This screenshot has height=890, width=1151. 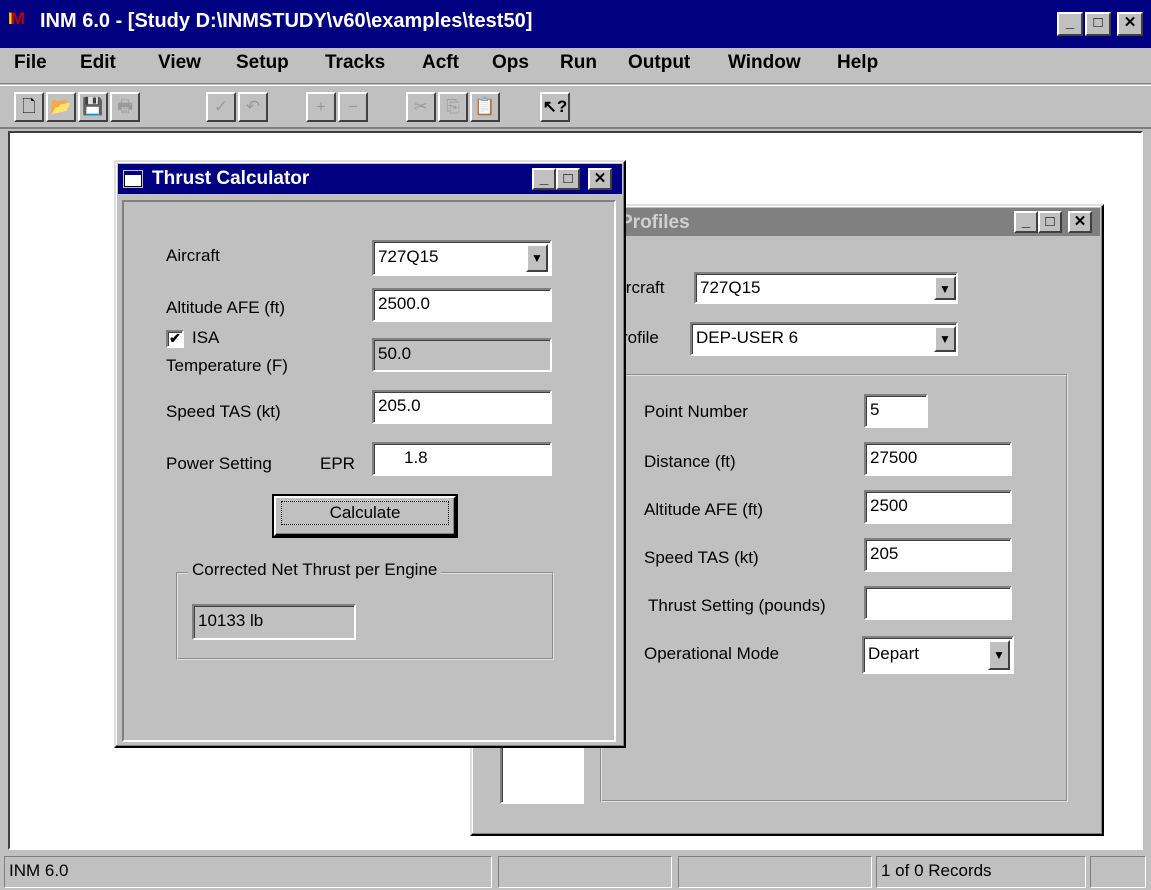 What do you see at coordinates (737, 605) in the screenshot?
I see `thrust-setting-label: Thrust Setting (pounds)` at bounding box center [737, 605].